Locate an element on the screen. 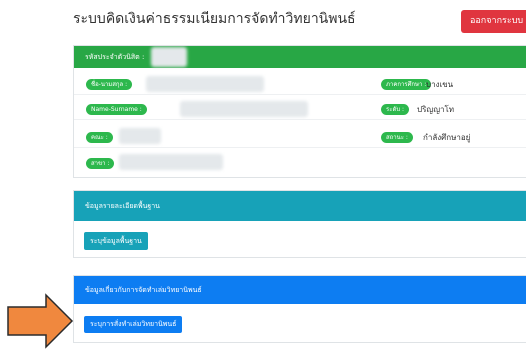  major-badge: สาขา : is located at coordinates (100, 163).